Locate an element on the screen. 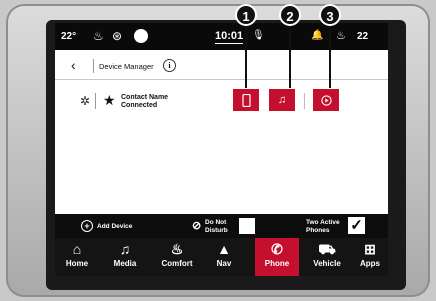 The image size is (436, 301). add-device-button: Add Device is located at coordinates (114, 226).